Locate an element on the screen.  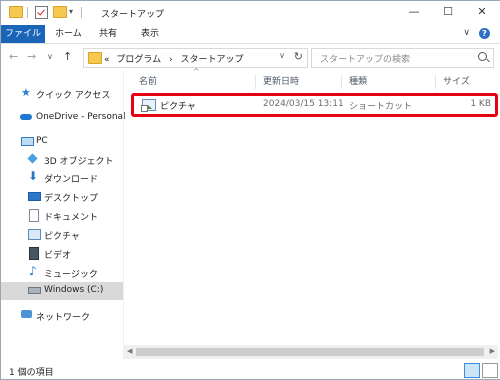
pane-divider is located at coordinates (123, 216).